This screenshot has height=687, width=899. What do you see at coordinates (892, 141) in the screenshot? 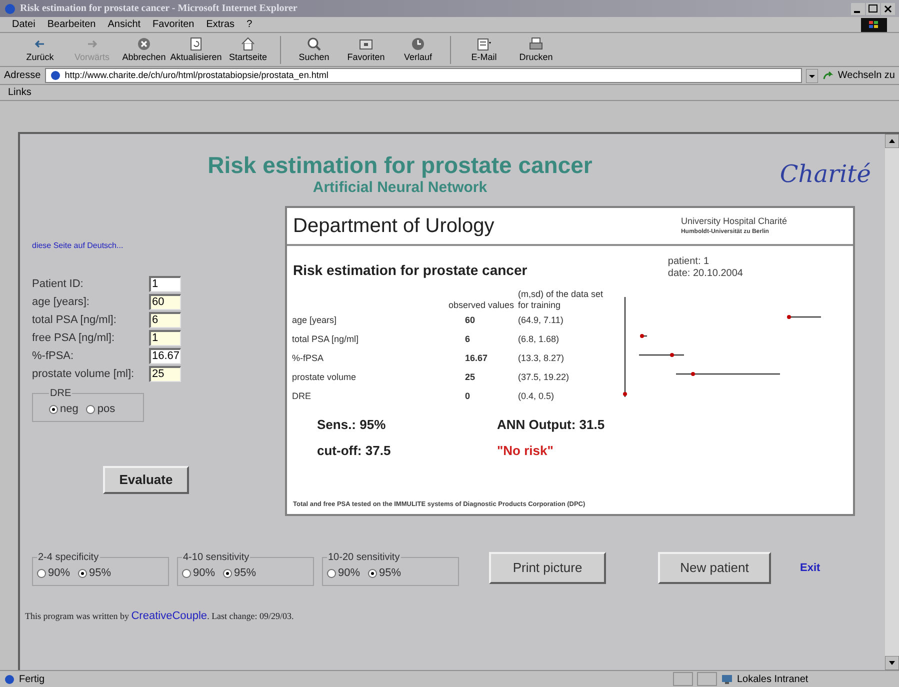
I see `scroll-up-icon` at bounding box center [892, 141].